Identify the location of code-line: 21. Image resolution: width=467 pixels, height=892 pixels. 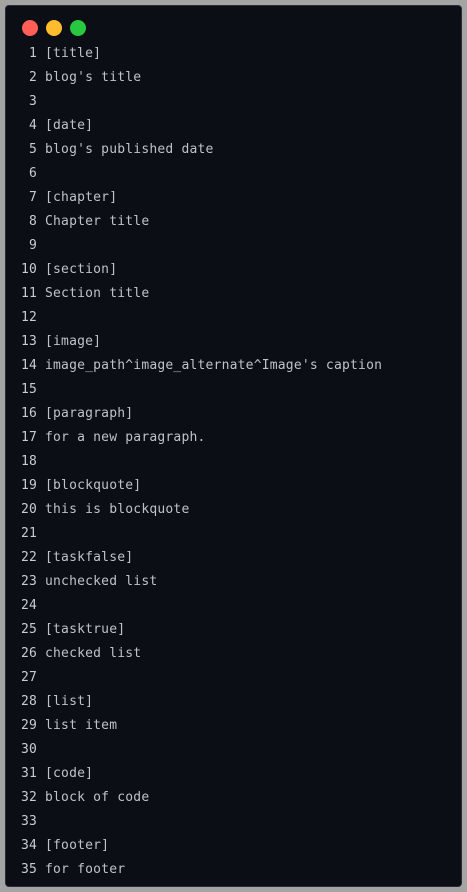
(233, 534).